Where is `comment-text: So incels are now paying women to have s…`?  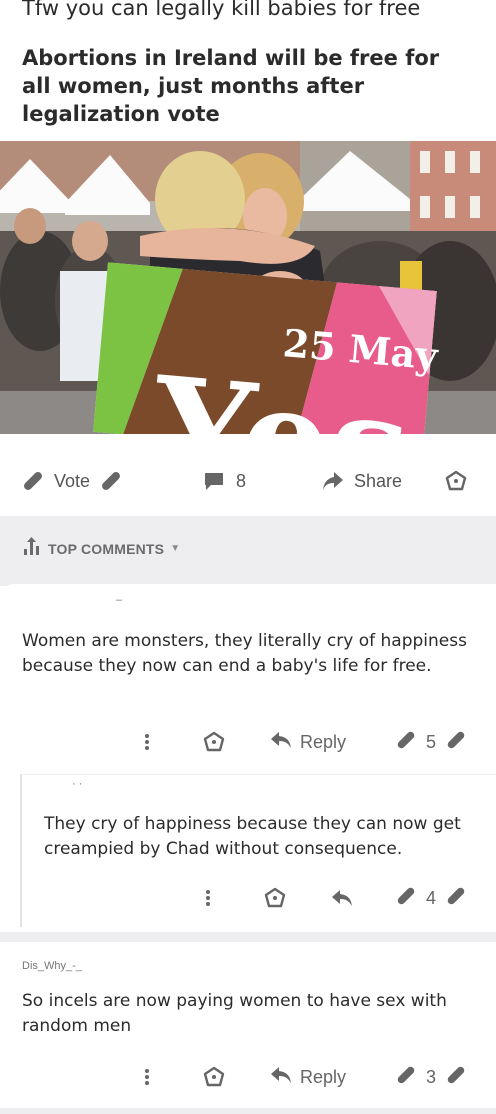
comment-text: So incels are now paying women to have s… is located at coordinates (234, 1013).